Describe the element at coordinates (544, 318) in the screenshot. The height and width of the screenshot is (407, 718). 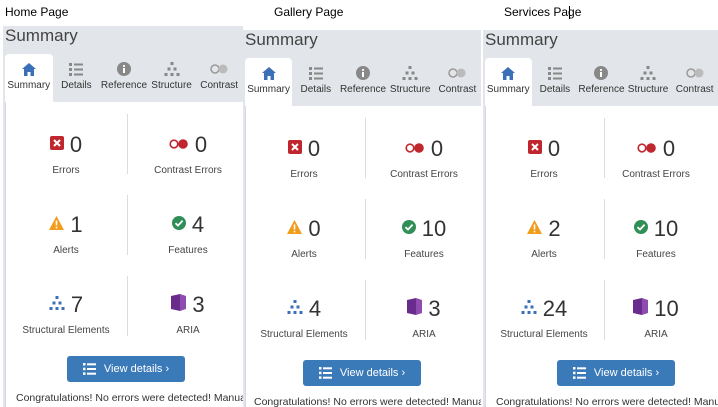
I see `stat-structural-elements: 24 Structural Elements` at that location.